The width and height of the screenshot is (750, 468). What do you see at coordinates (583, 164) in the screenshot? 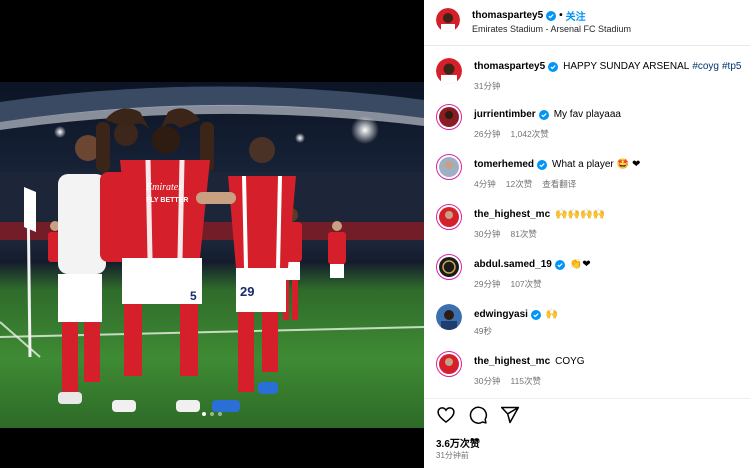
I see `comment-text: What a player` at bounding box center [583, 164].